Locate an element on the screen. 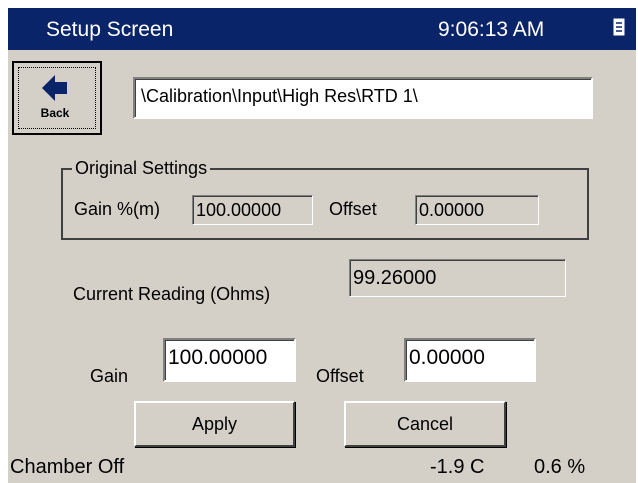 The height and width of the screenshot is (483, 638). gain-input: 100.00000 is located at coordinates (229, 360).